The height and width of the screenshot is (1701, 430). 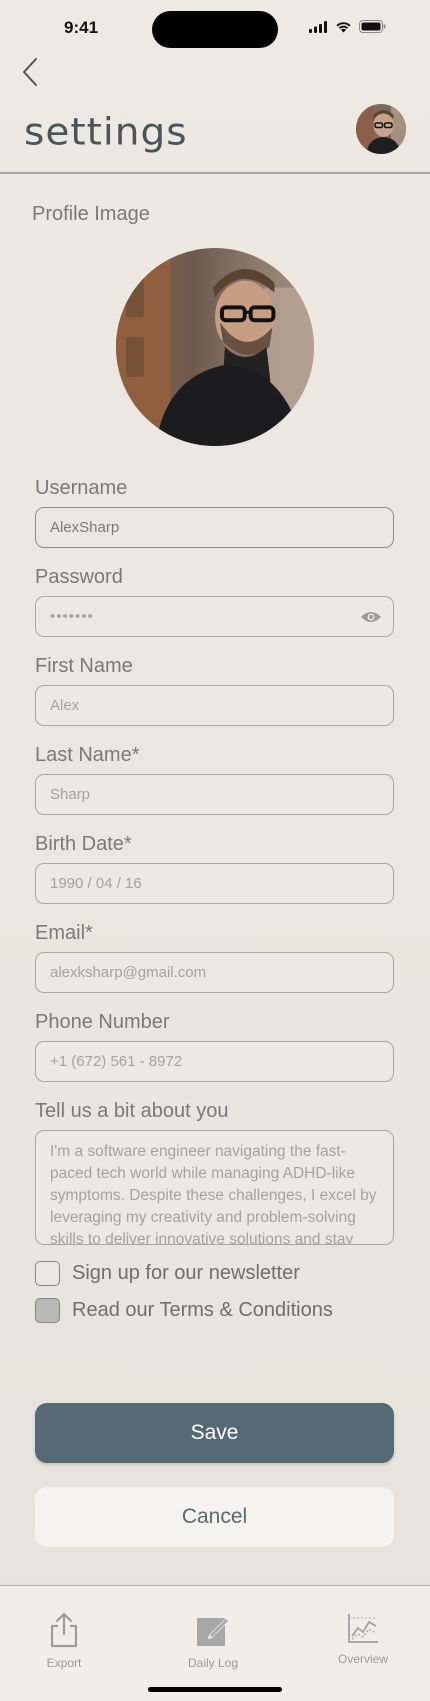 I want to click on avatar, so click(x=381, y=129).